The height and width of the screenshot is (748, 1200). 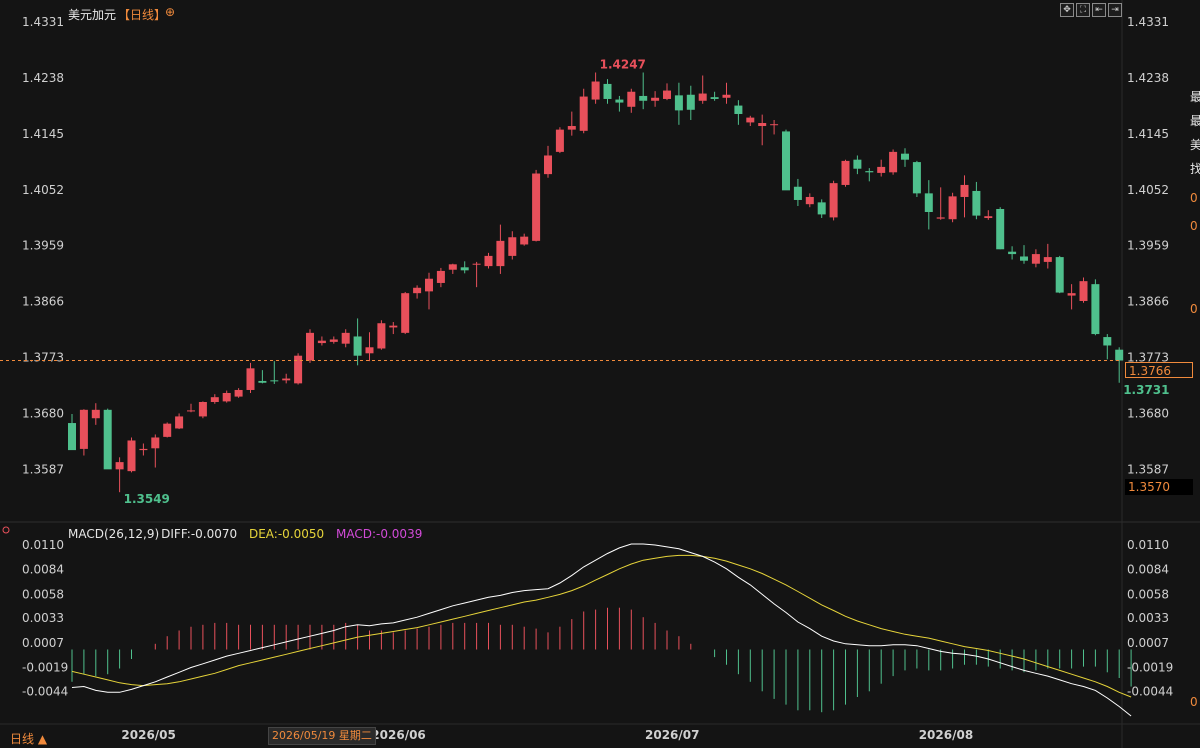 What do you see at coordinates (114, 534) in the screenshot?
I see `macd-params: MACD(26,12,9)` at bounding box center [114, 534].